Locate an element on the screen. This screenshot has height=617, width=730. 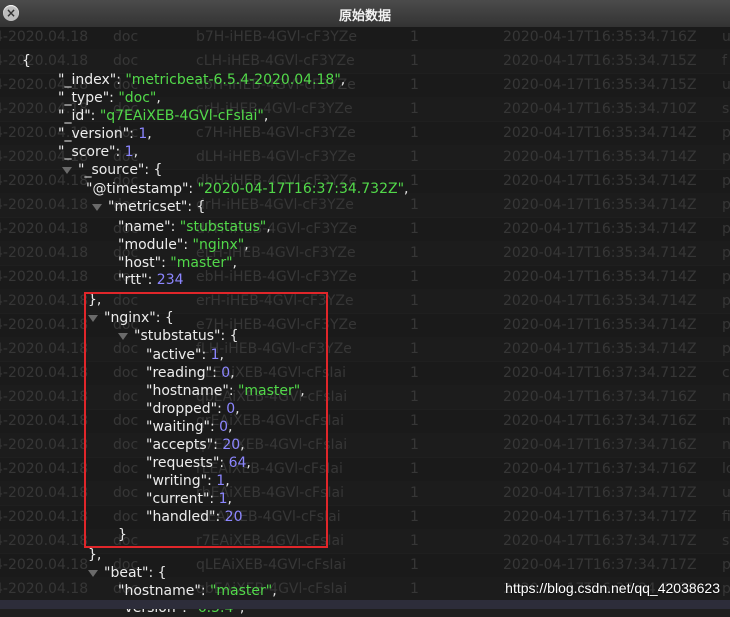
json-open-brace: { is located at coordinates (26, 61).